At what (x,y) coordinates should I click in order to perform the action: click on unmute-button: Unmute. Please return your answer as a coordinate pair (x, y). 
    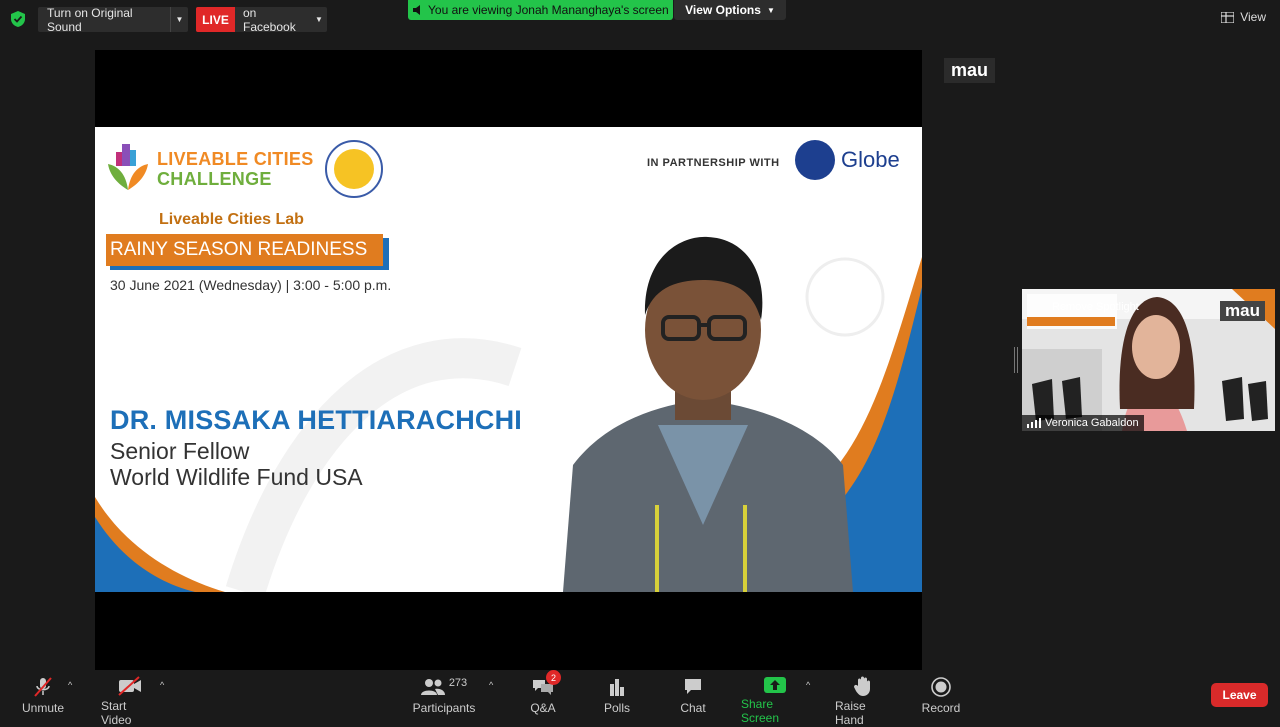
    Looking at the image, I should click on (43, 696).